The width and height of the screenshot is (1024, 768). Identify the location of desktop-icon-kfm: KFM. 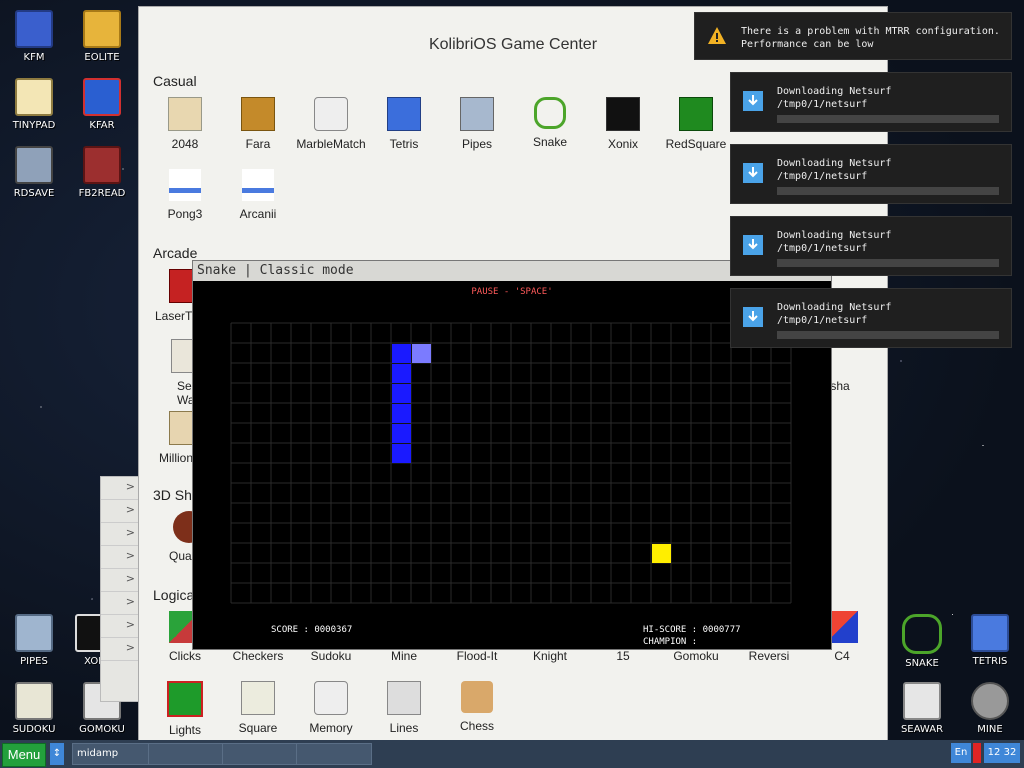
(34, 36).